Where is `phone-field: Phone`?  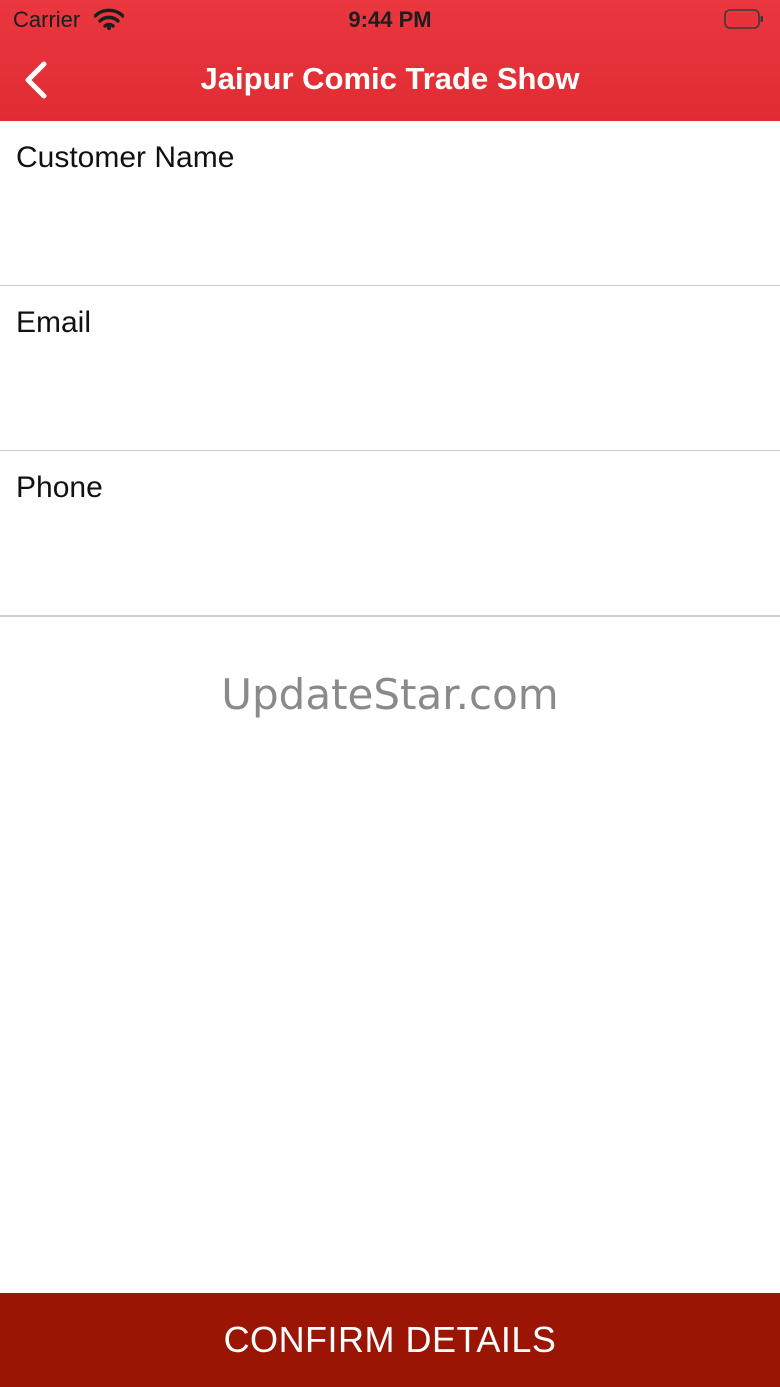 phone-field: Phone is located at coordinates (390, 534).